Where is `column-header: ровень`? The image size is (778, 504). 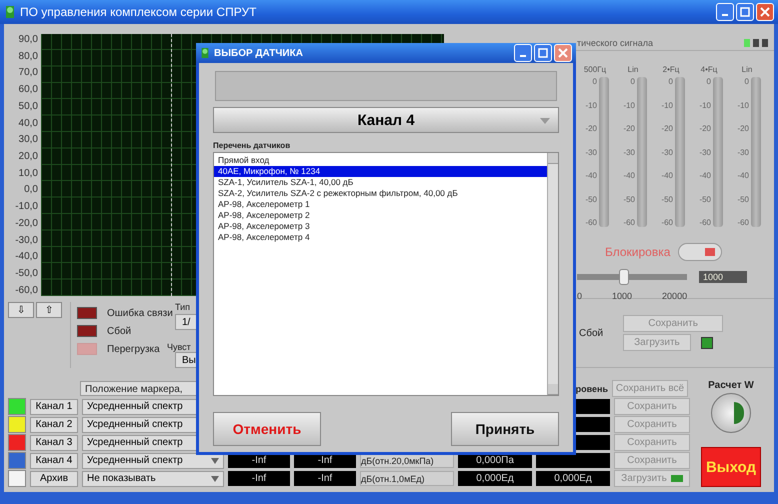 column-header: ровень is located at coordinates (591, 389).